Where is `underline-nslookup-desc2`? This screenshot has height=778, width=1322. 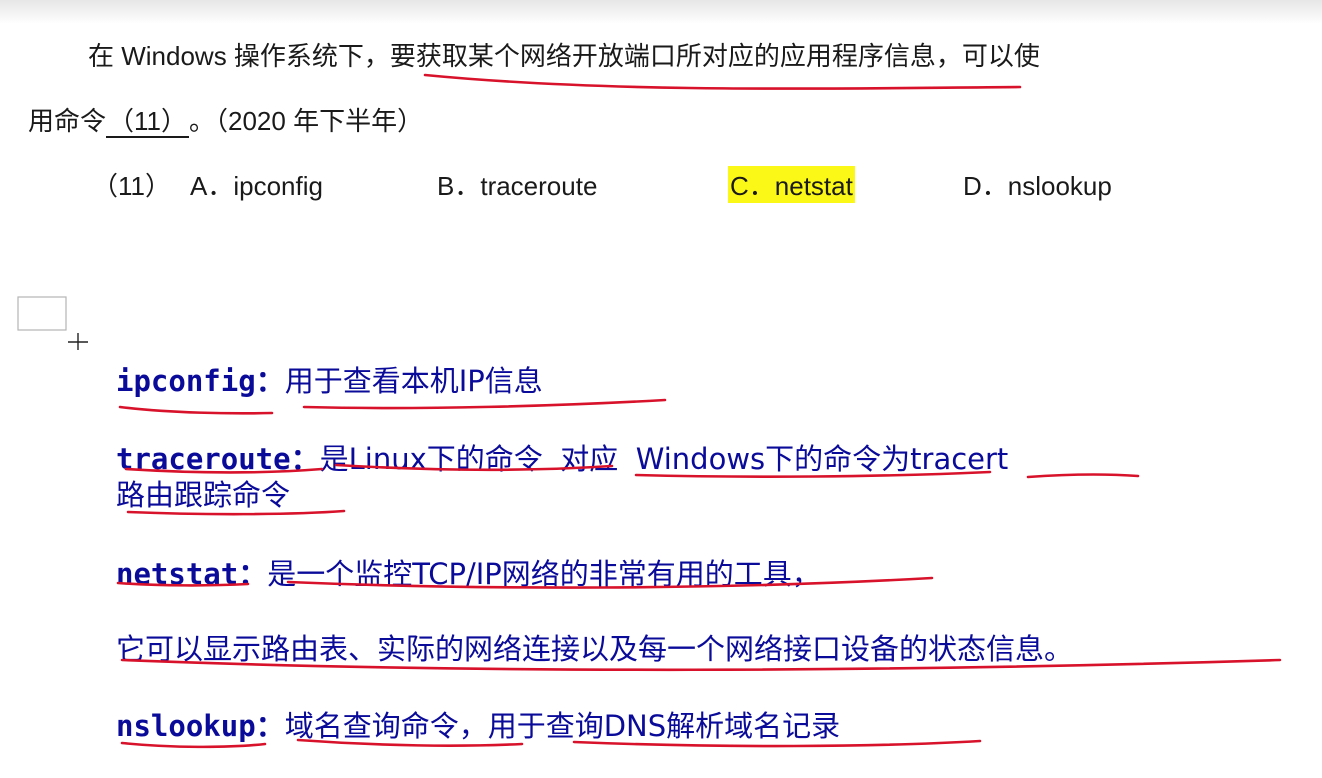 underline-nslookup-desc2 is located at coordinates (777, 743).